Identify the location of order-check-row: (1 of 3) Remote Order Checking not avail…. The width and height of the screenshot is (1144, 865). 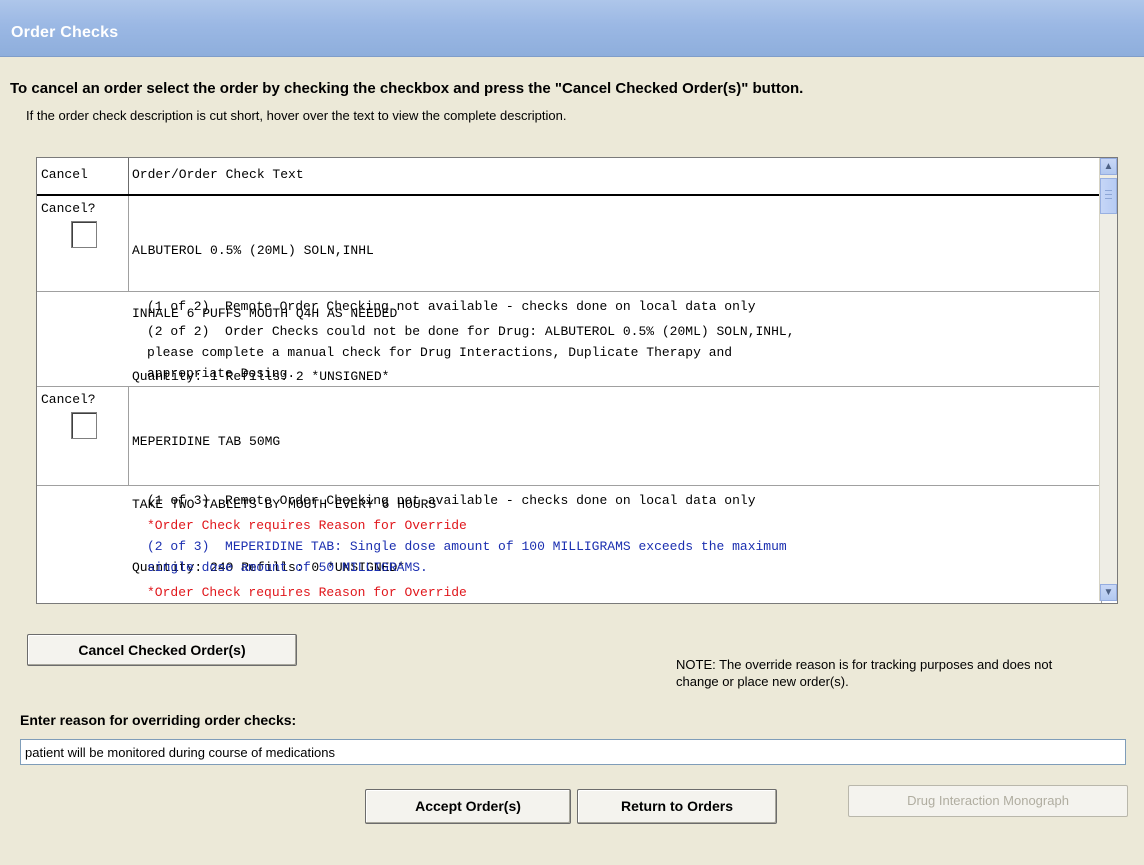
(569, 544).